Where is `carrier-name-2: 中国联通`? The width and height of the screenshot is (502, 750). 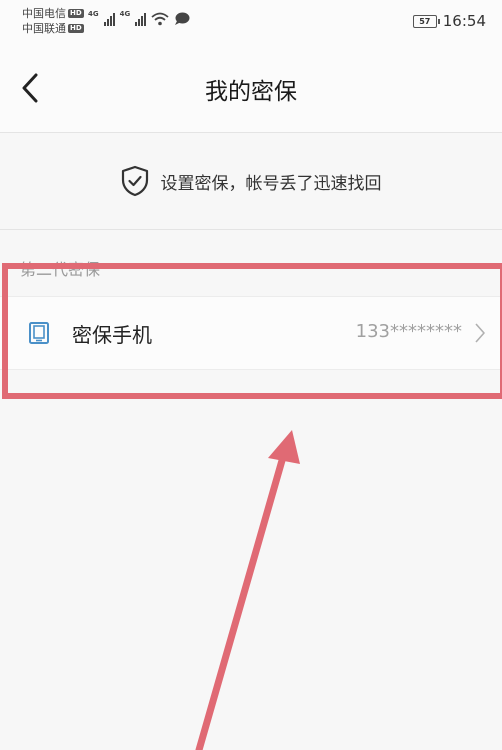 carrier-name-2: 中国联通 is located at coordinates (44, 28).